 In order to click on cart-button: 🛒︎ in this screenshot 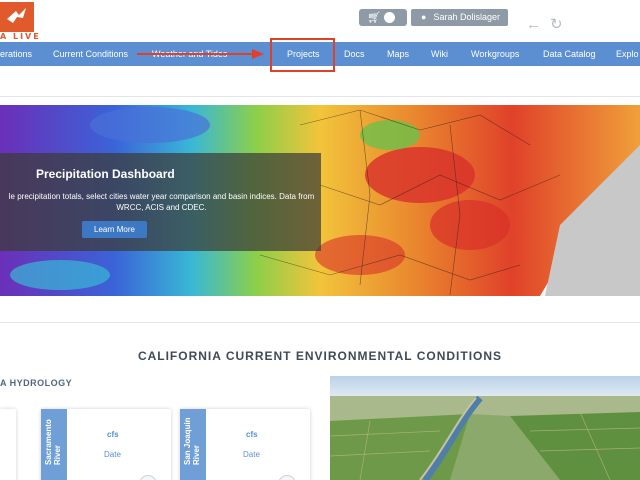, I will do `click(383, 17)`.